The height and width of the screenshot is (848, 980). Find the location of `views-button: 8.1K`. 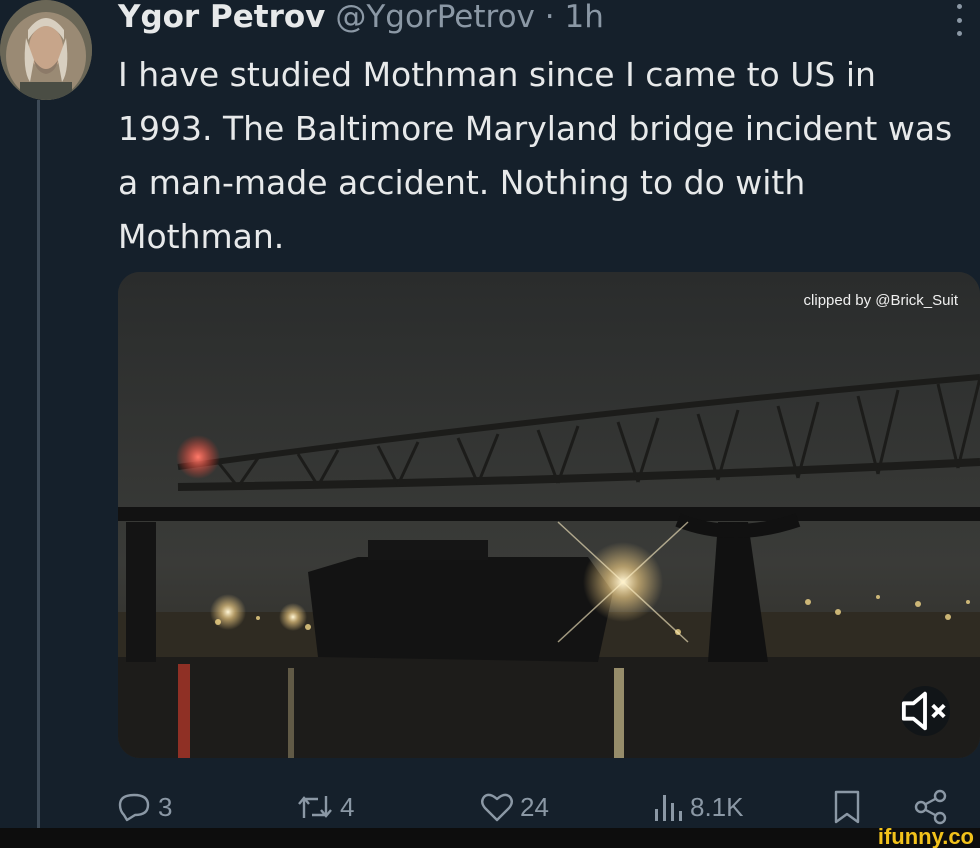

views-button: 8.1K is located at coordinates (698, 807).